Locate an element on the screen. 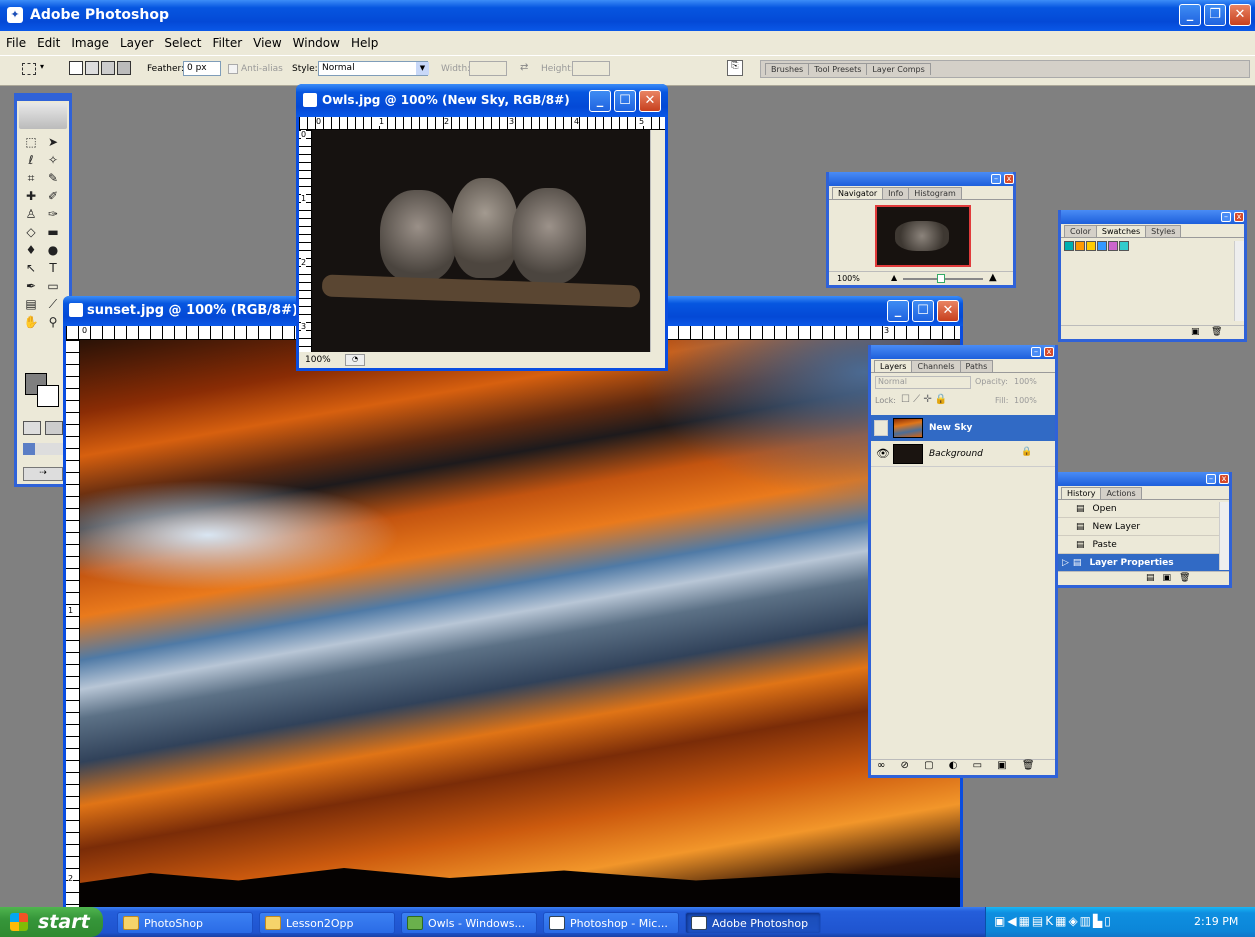 The width and height of the screenshot is (1255, 937). width-input is located at coordinates (488, 68).